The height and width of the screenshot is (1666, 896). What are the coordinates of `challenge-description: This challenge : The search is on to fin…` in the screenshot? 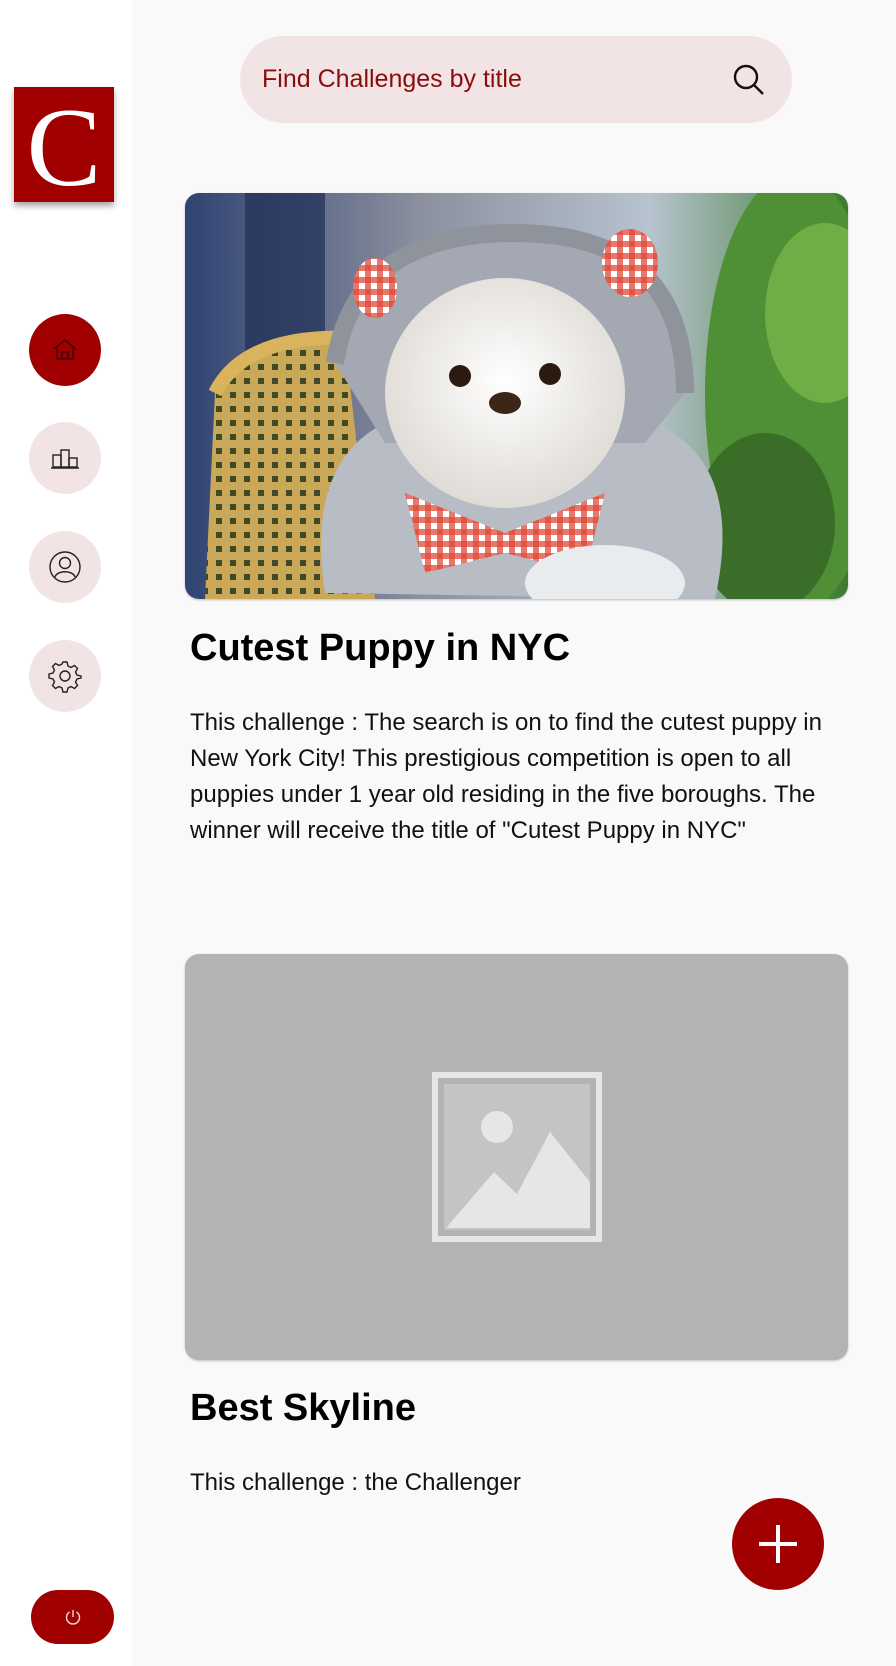 It's located at (506, 776).